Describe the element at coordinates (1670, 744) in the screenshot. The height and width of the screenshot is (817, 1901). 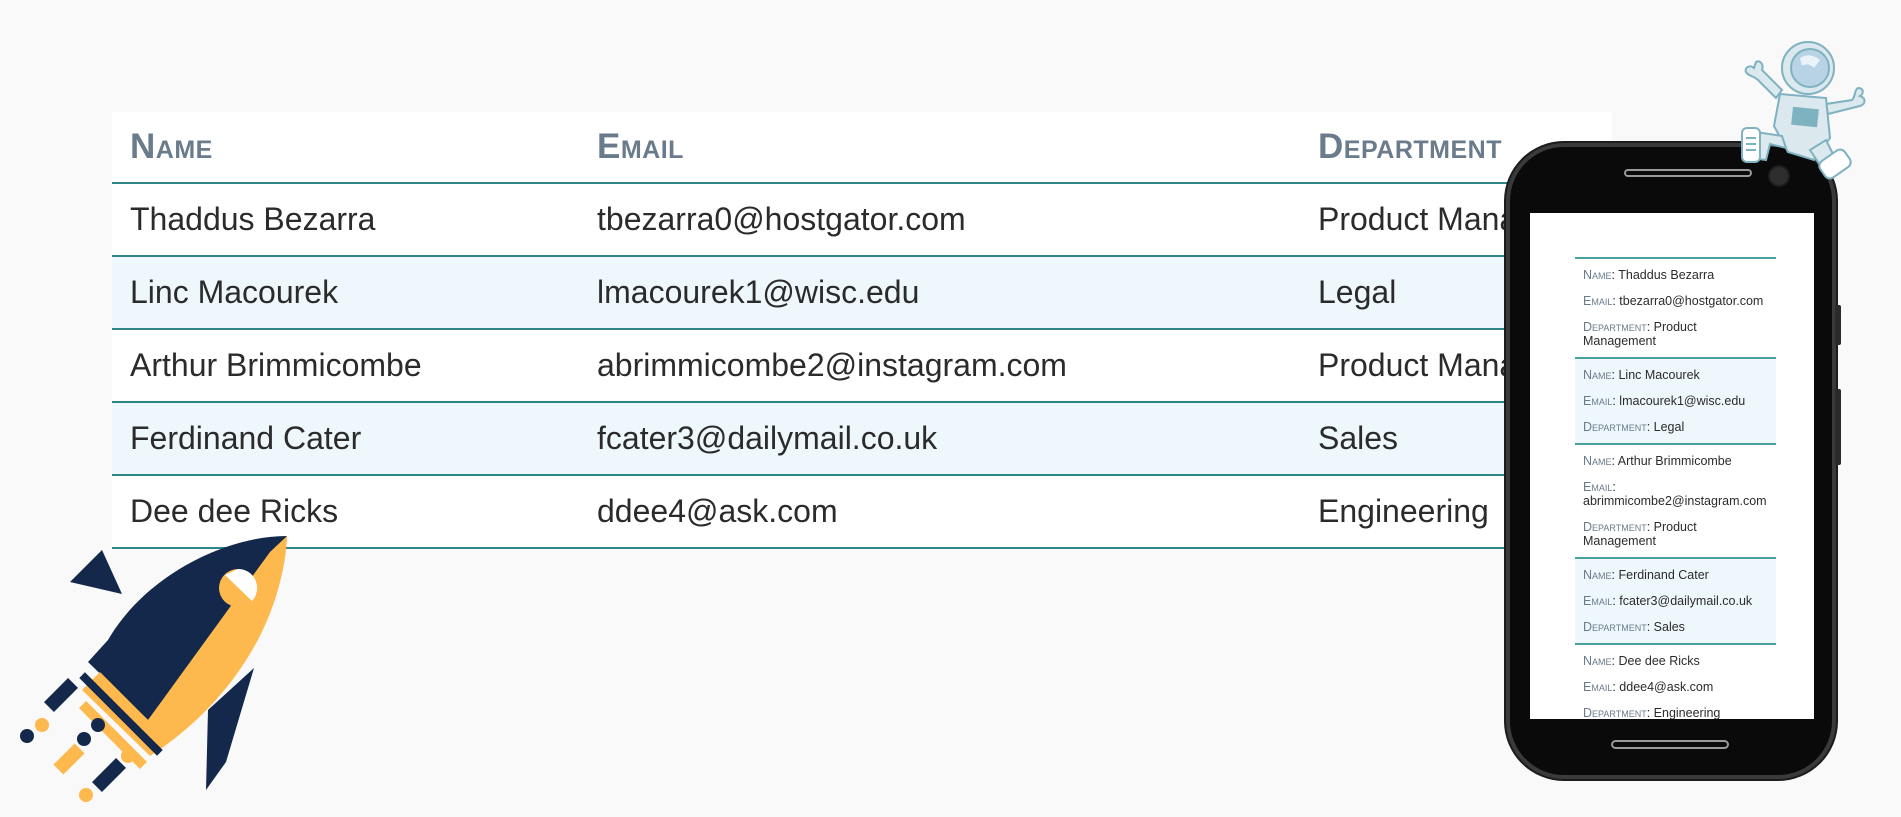
I see `phone-home-button` at that location.